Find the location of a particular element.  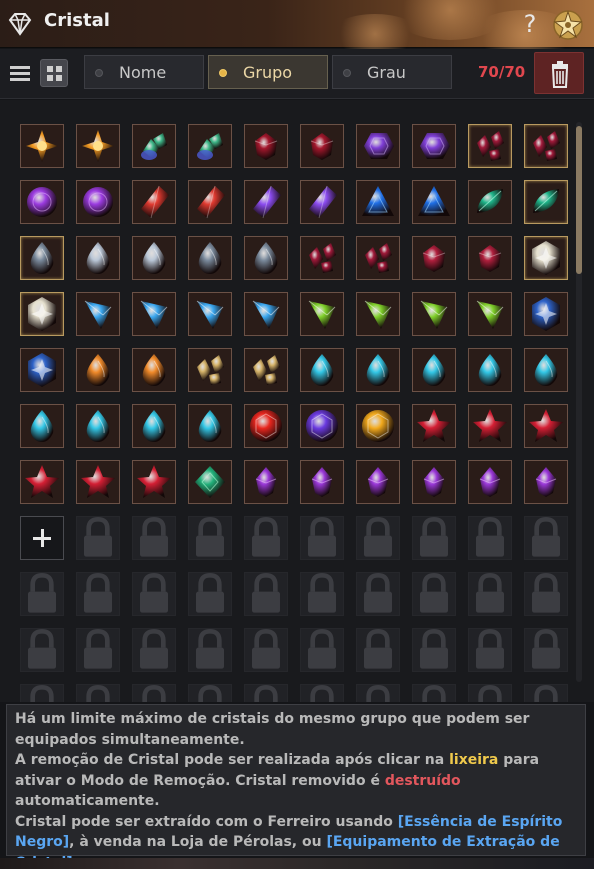

red-star-gem-icon is located at coordinates (154, 481).